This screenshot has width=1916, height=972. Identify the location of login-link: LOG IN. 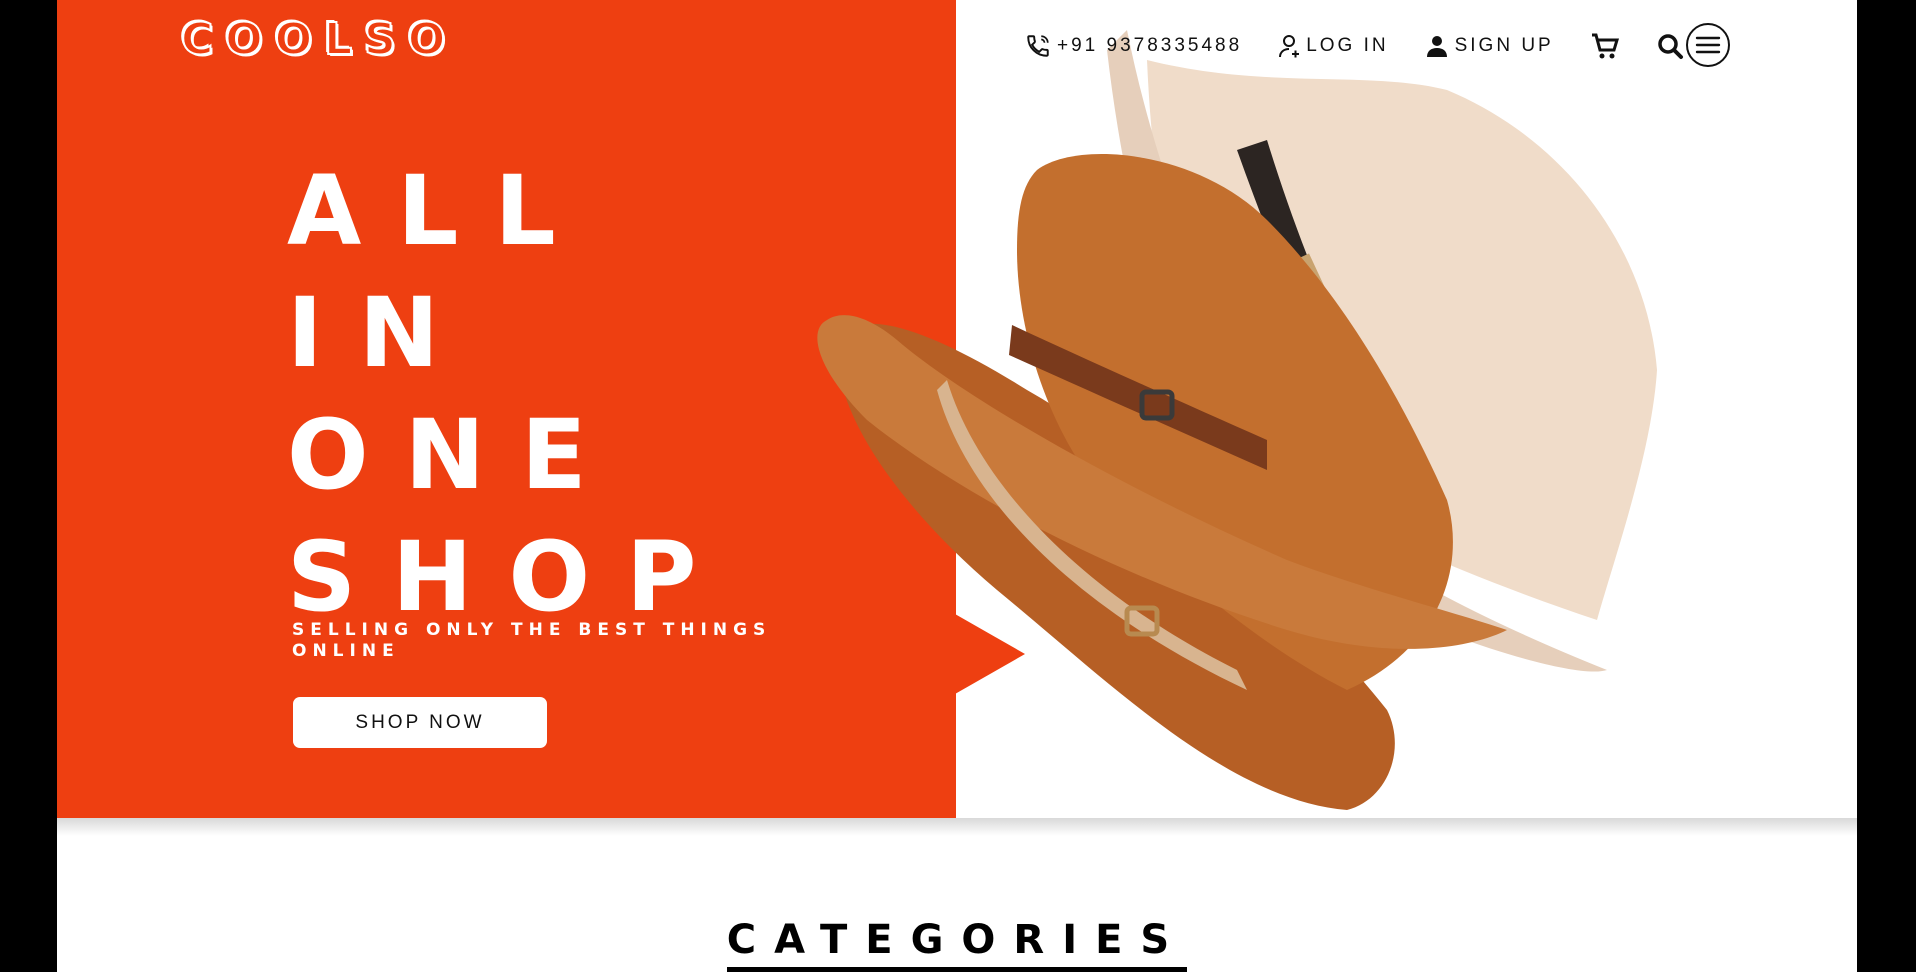
(1333, 46).